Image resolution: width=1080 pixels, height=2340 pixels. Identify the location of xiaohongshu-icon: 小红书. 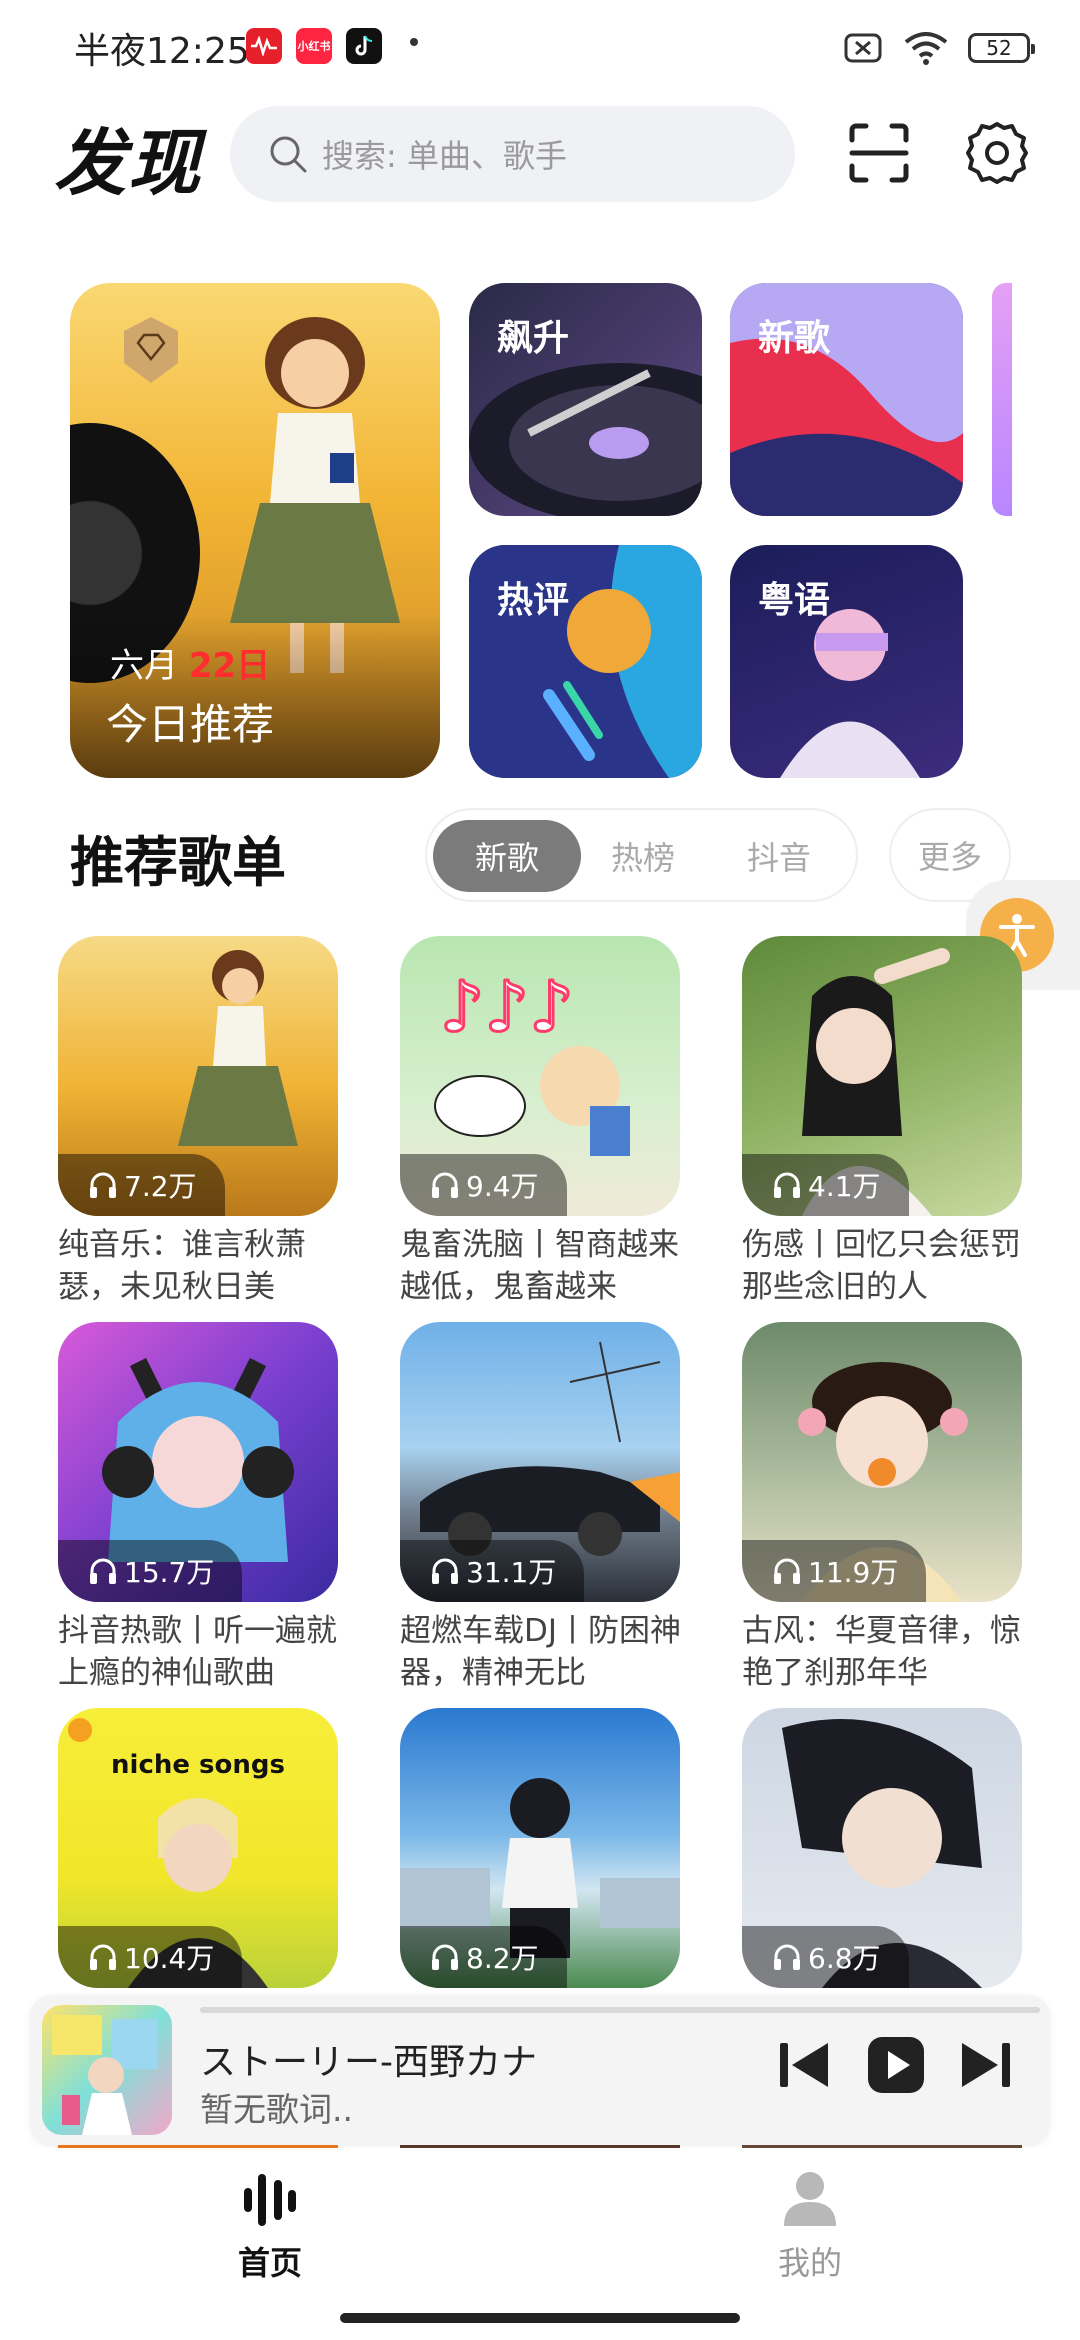
(314, 46).